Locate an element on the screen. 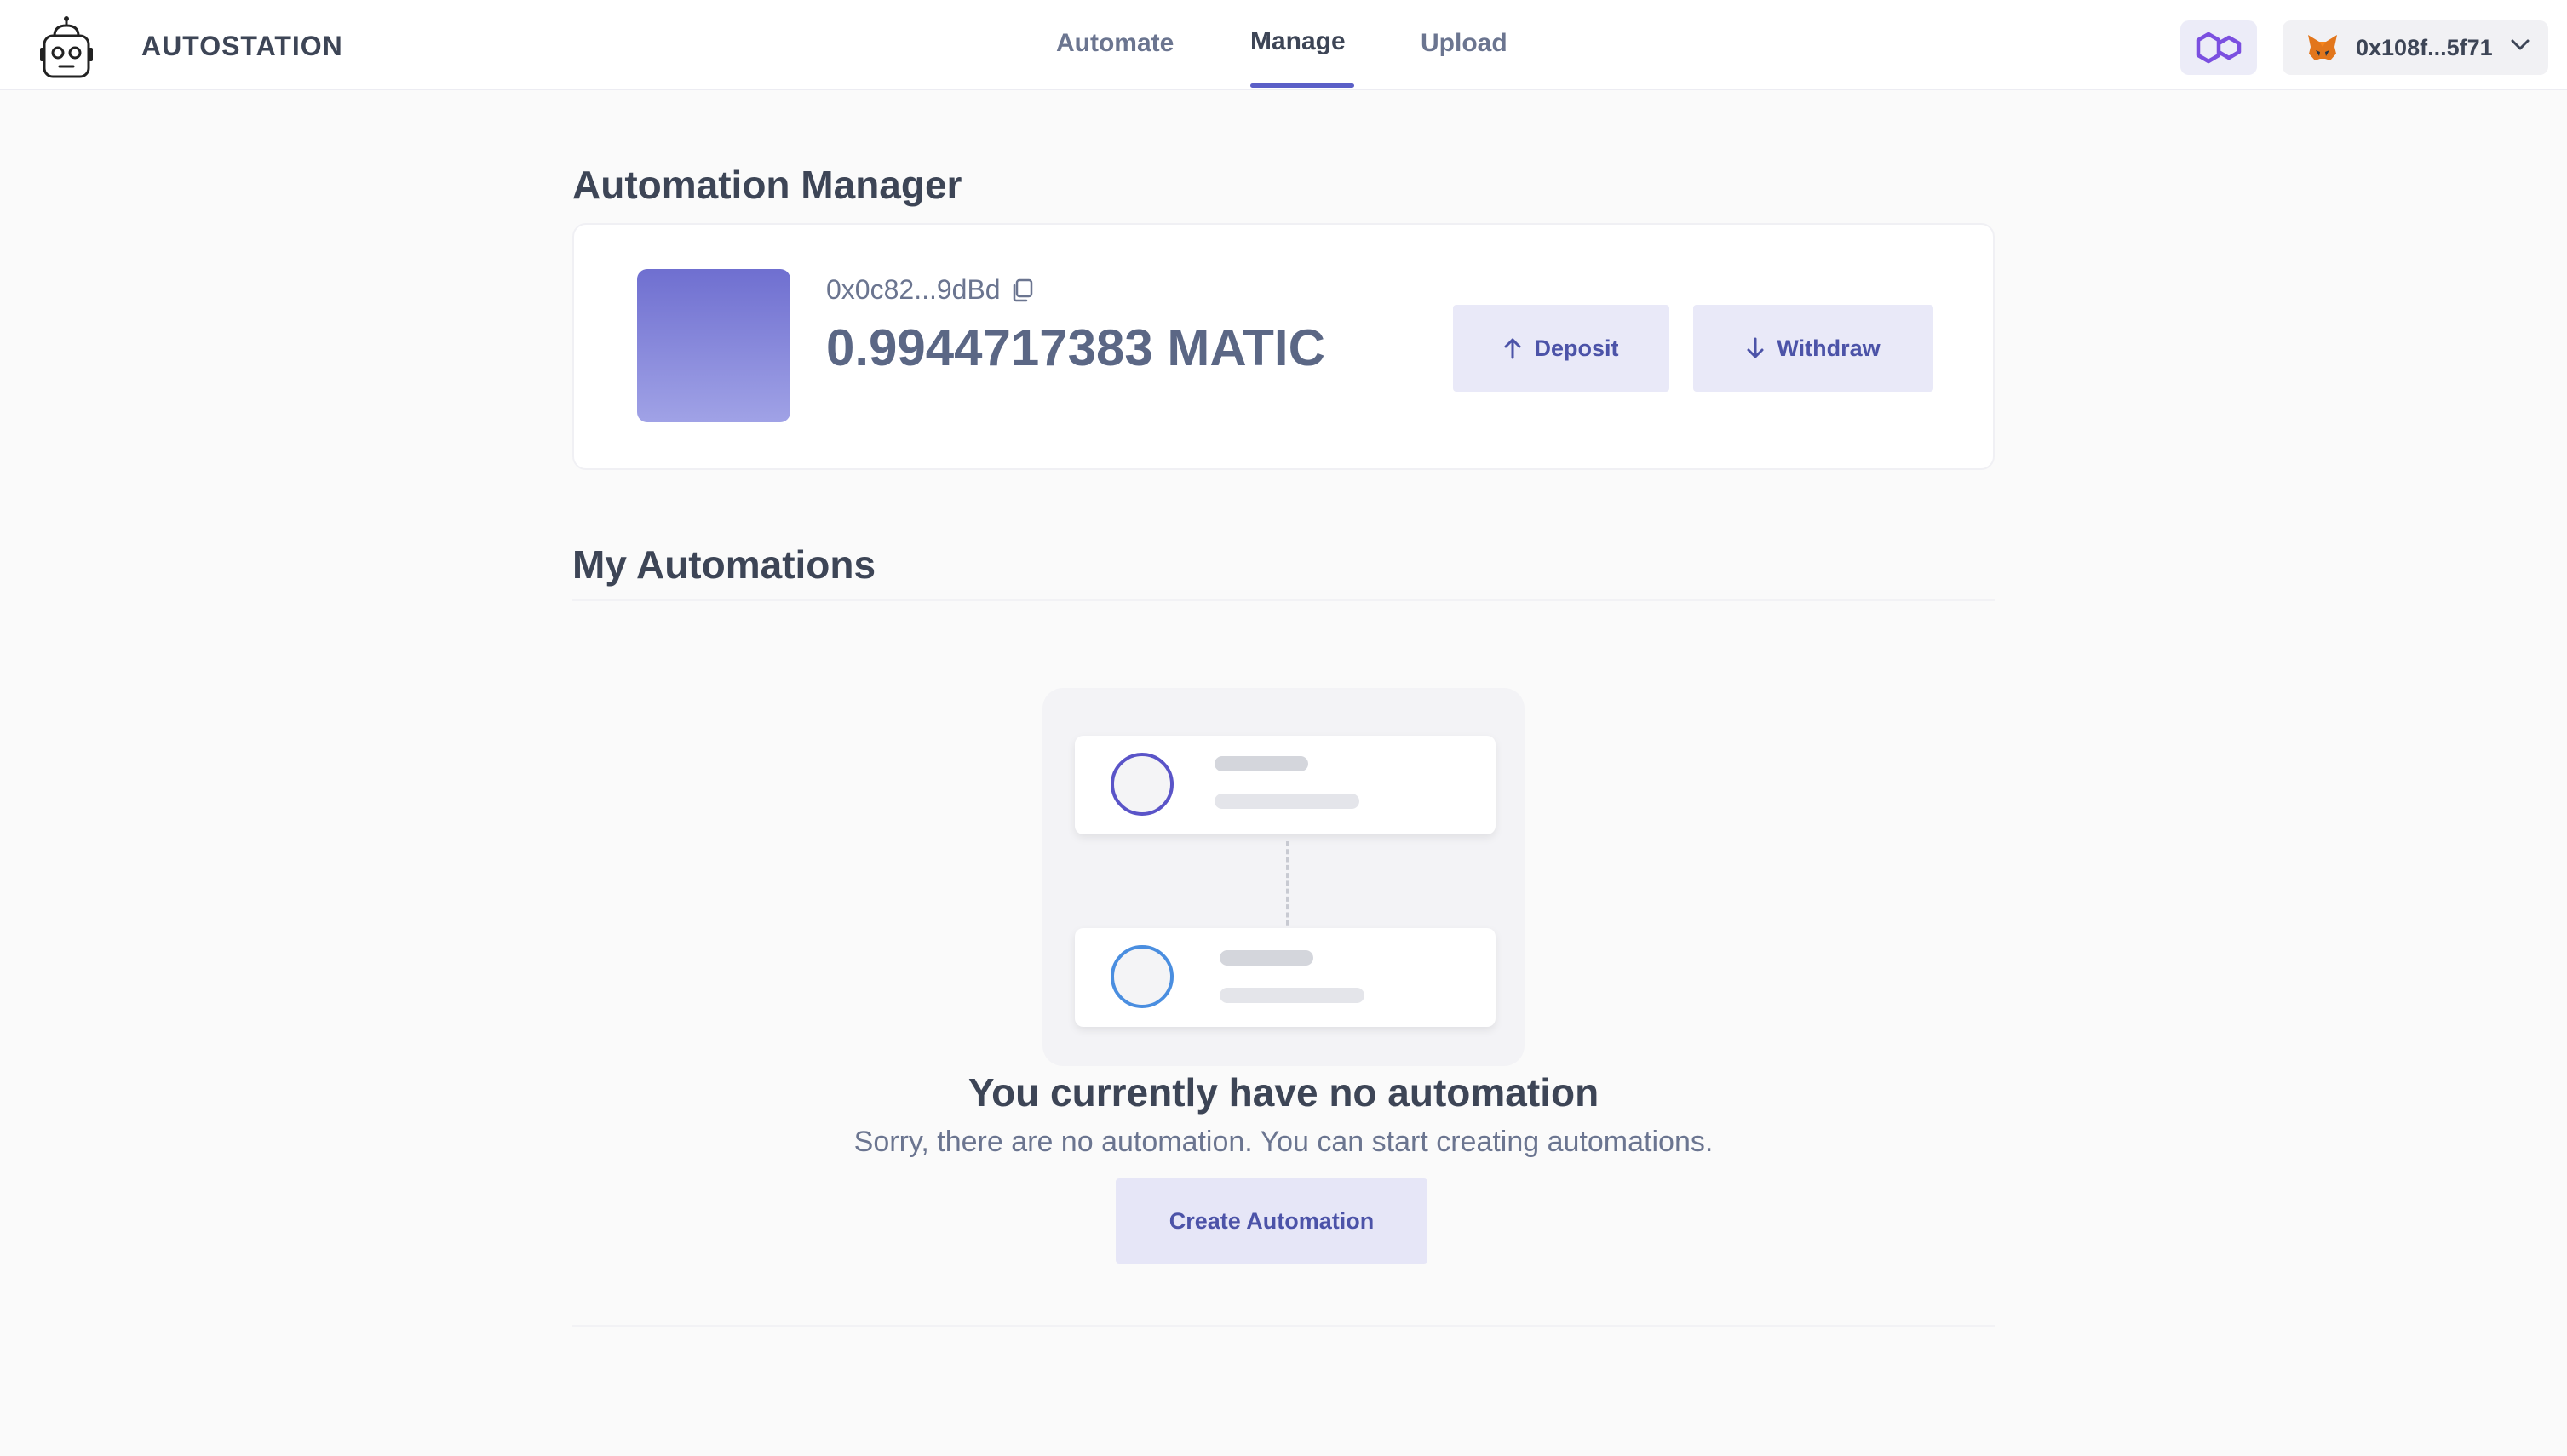 Image resolution: width=2567 pixels, height=1456 pixels. empty-state-illustration is located at coordinates (1283, 877).